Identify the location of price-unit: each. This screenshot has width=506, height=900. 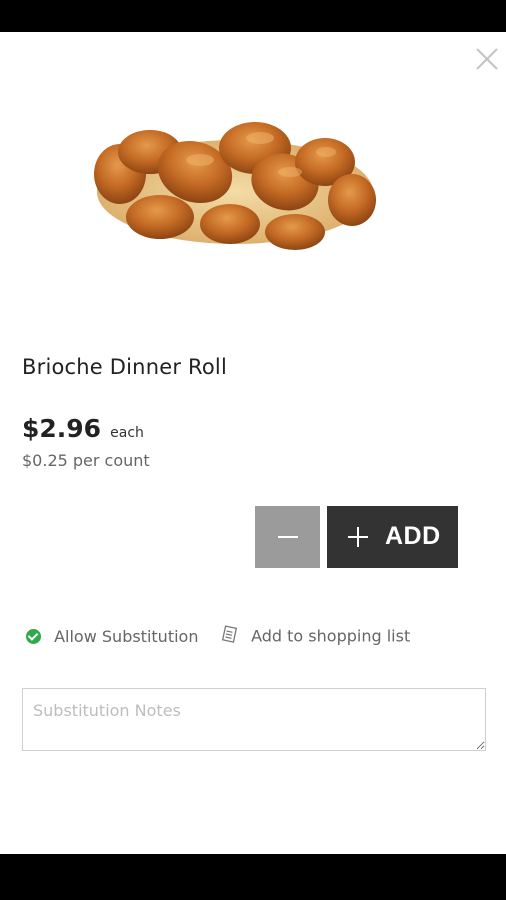
(127, 433).